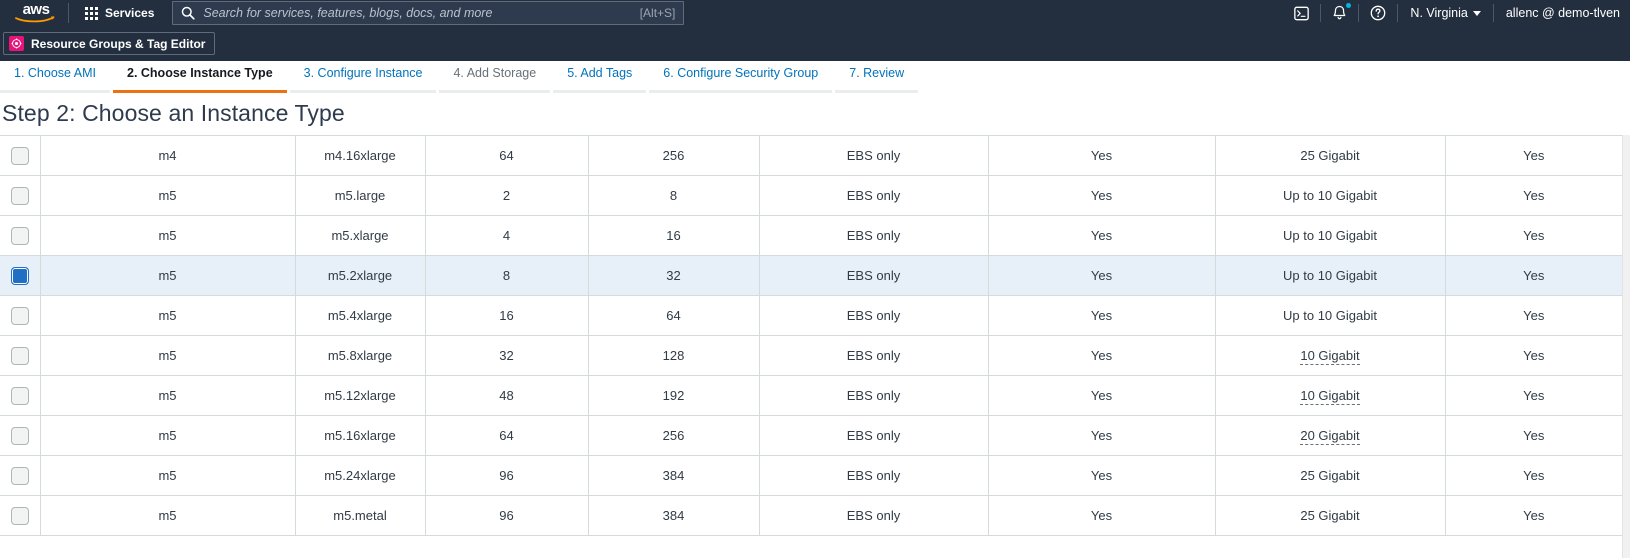  Describe the element at coordinates (36, 13) in the screenshot. I see `aws-logo: aws` at that location.